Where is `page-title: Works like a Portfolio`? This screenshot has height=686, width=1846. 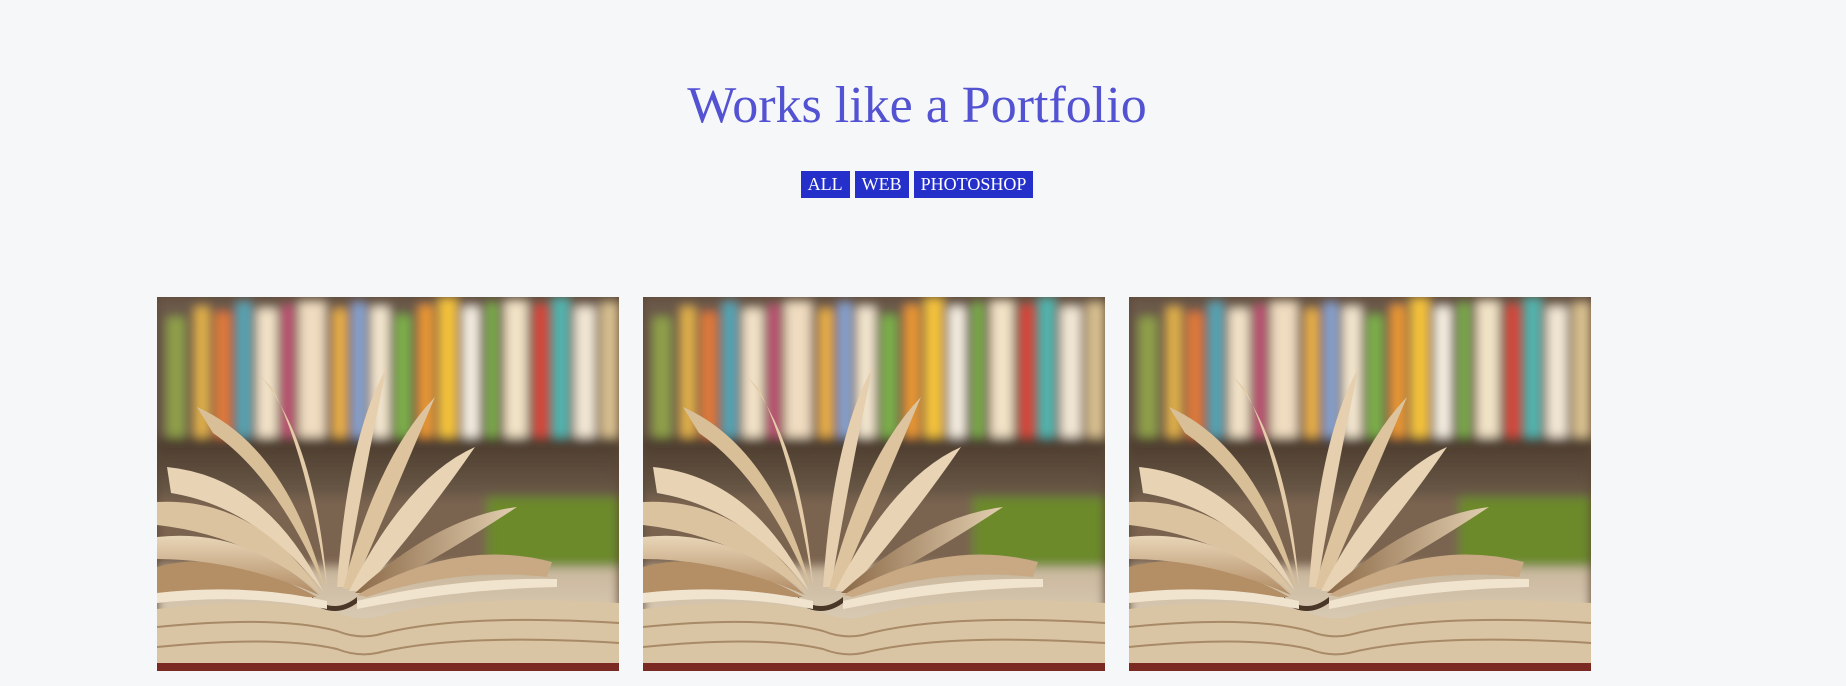 page-title: Works like a Portfolio is located at coordinates (917, 105).